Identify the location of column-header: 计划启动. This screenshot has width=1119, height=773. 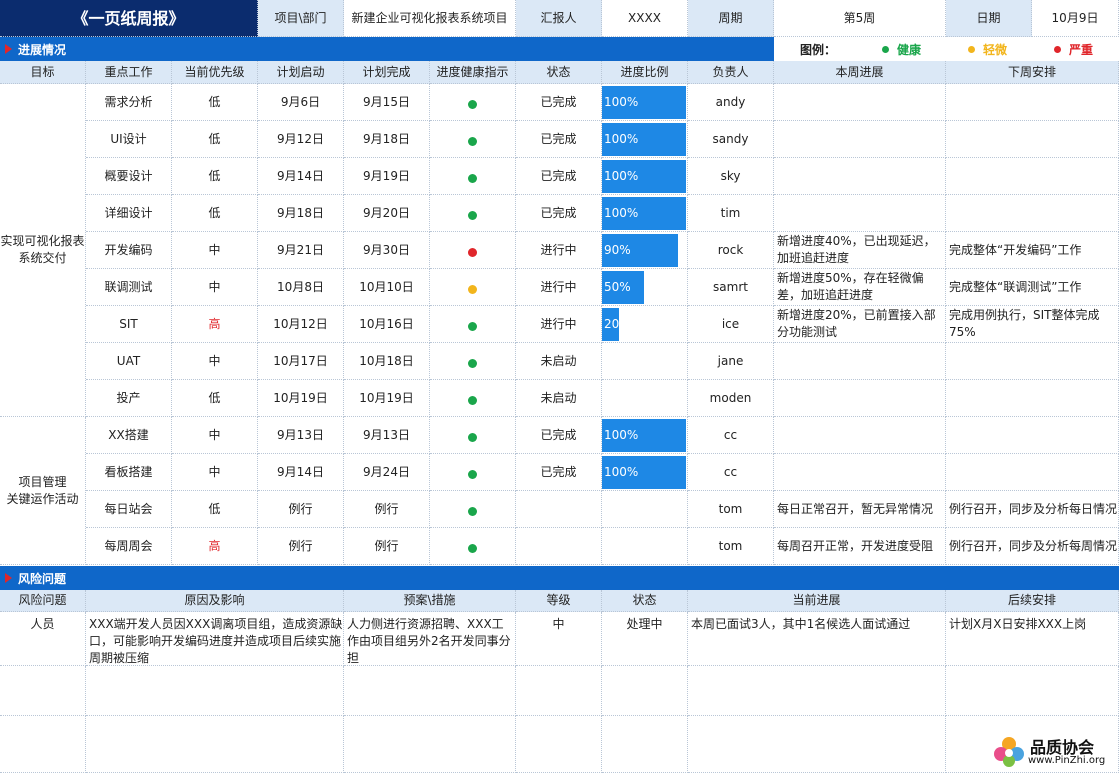
(301, 72).